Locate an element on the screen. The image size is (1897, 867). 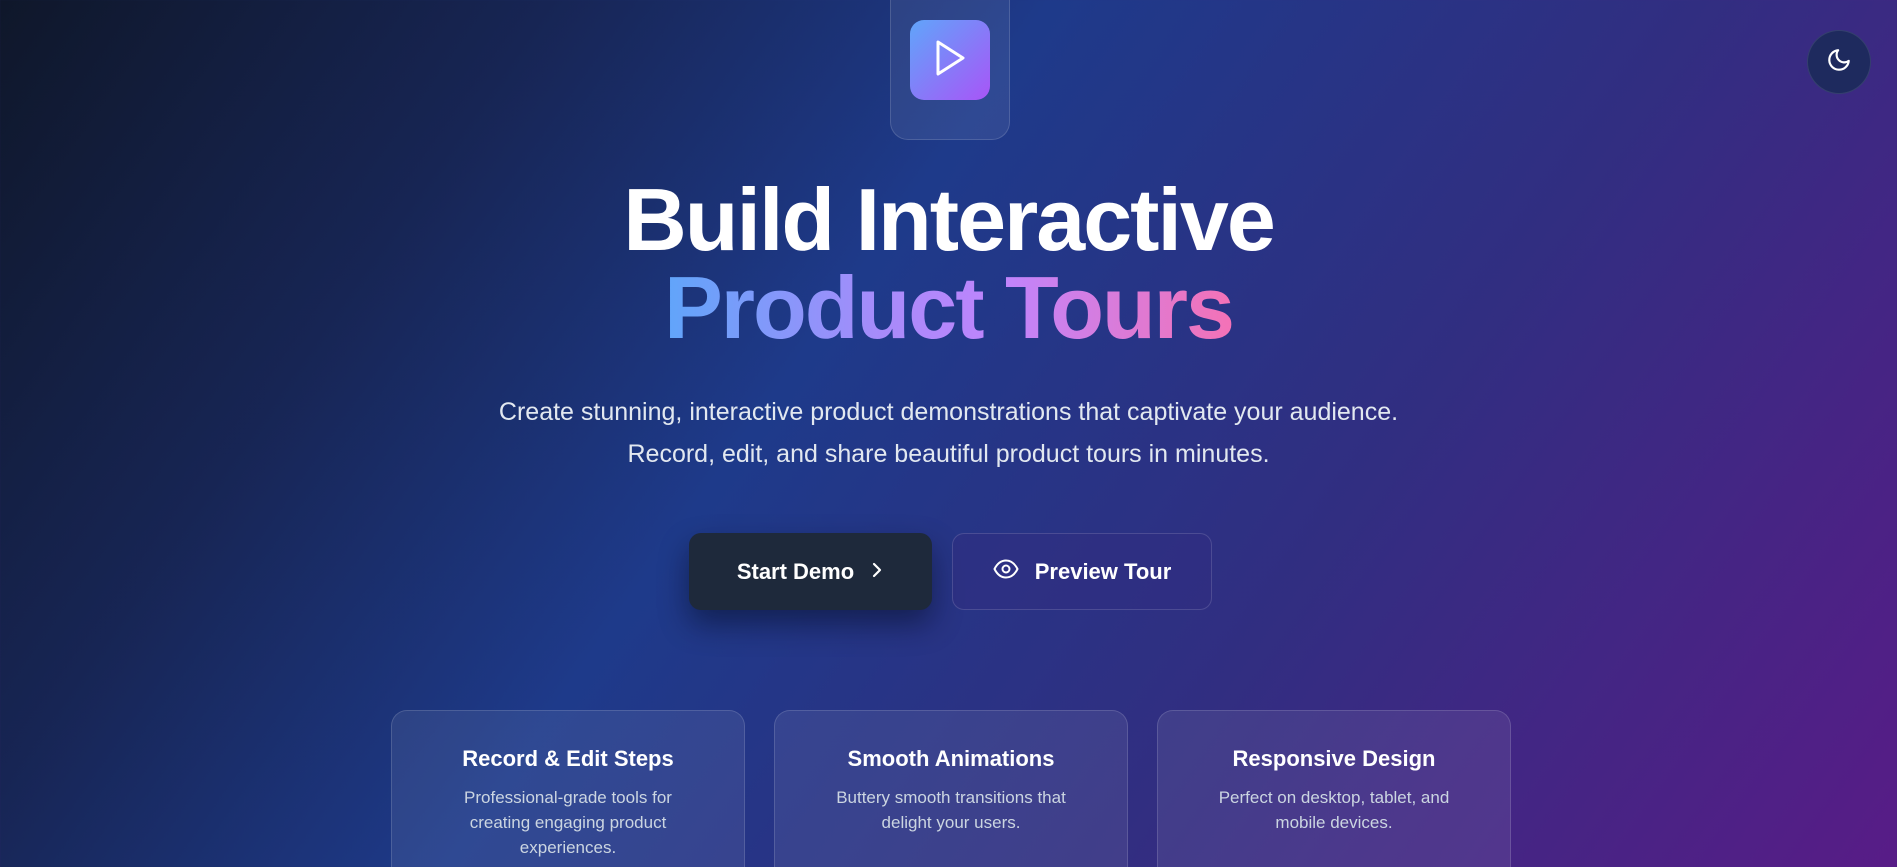
preview-tour-button: Preview Tour is located at coordinates (1082, 571).